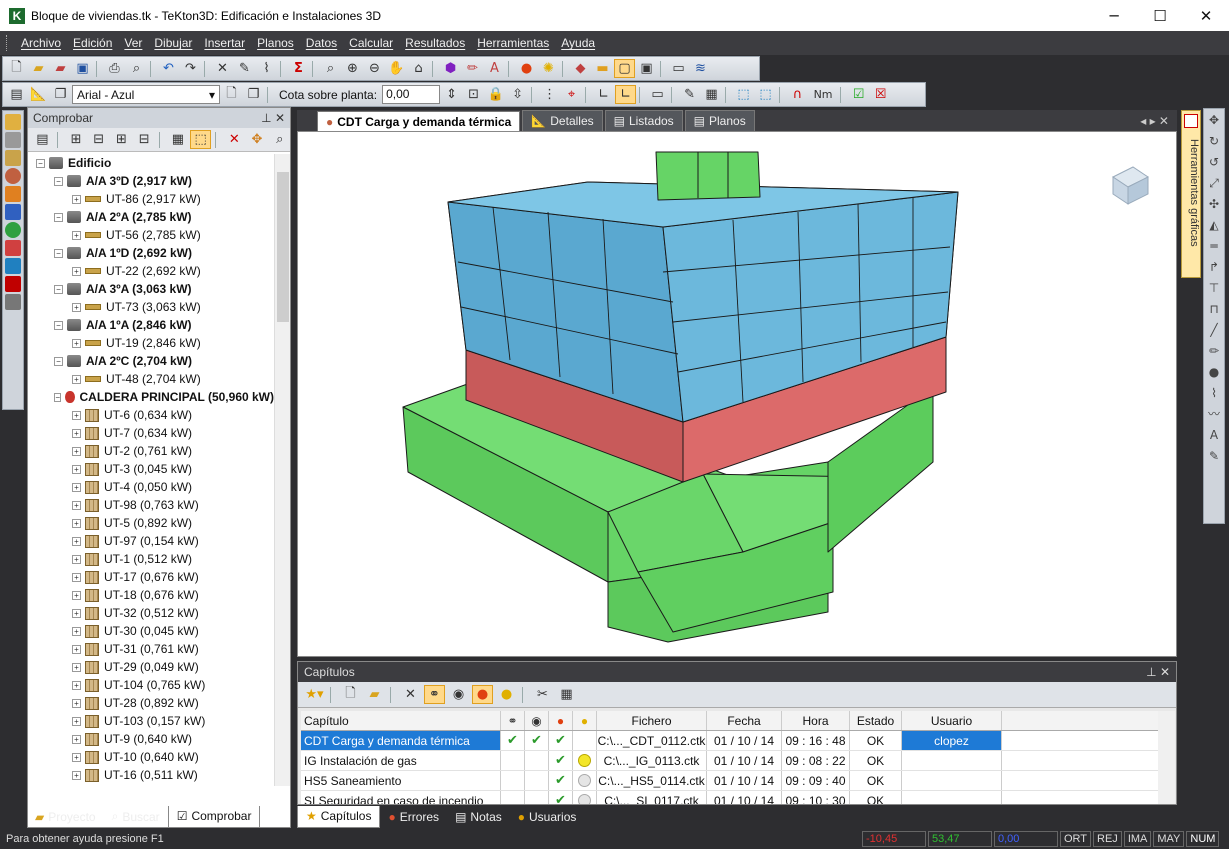  Describe the element at coordinates (7, 43) in the screenshot. I see `menu-grip` at that location.